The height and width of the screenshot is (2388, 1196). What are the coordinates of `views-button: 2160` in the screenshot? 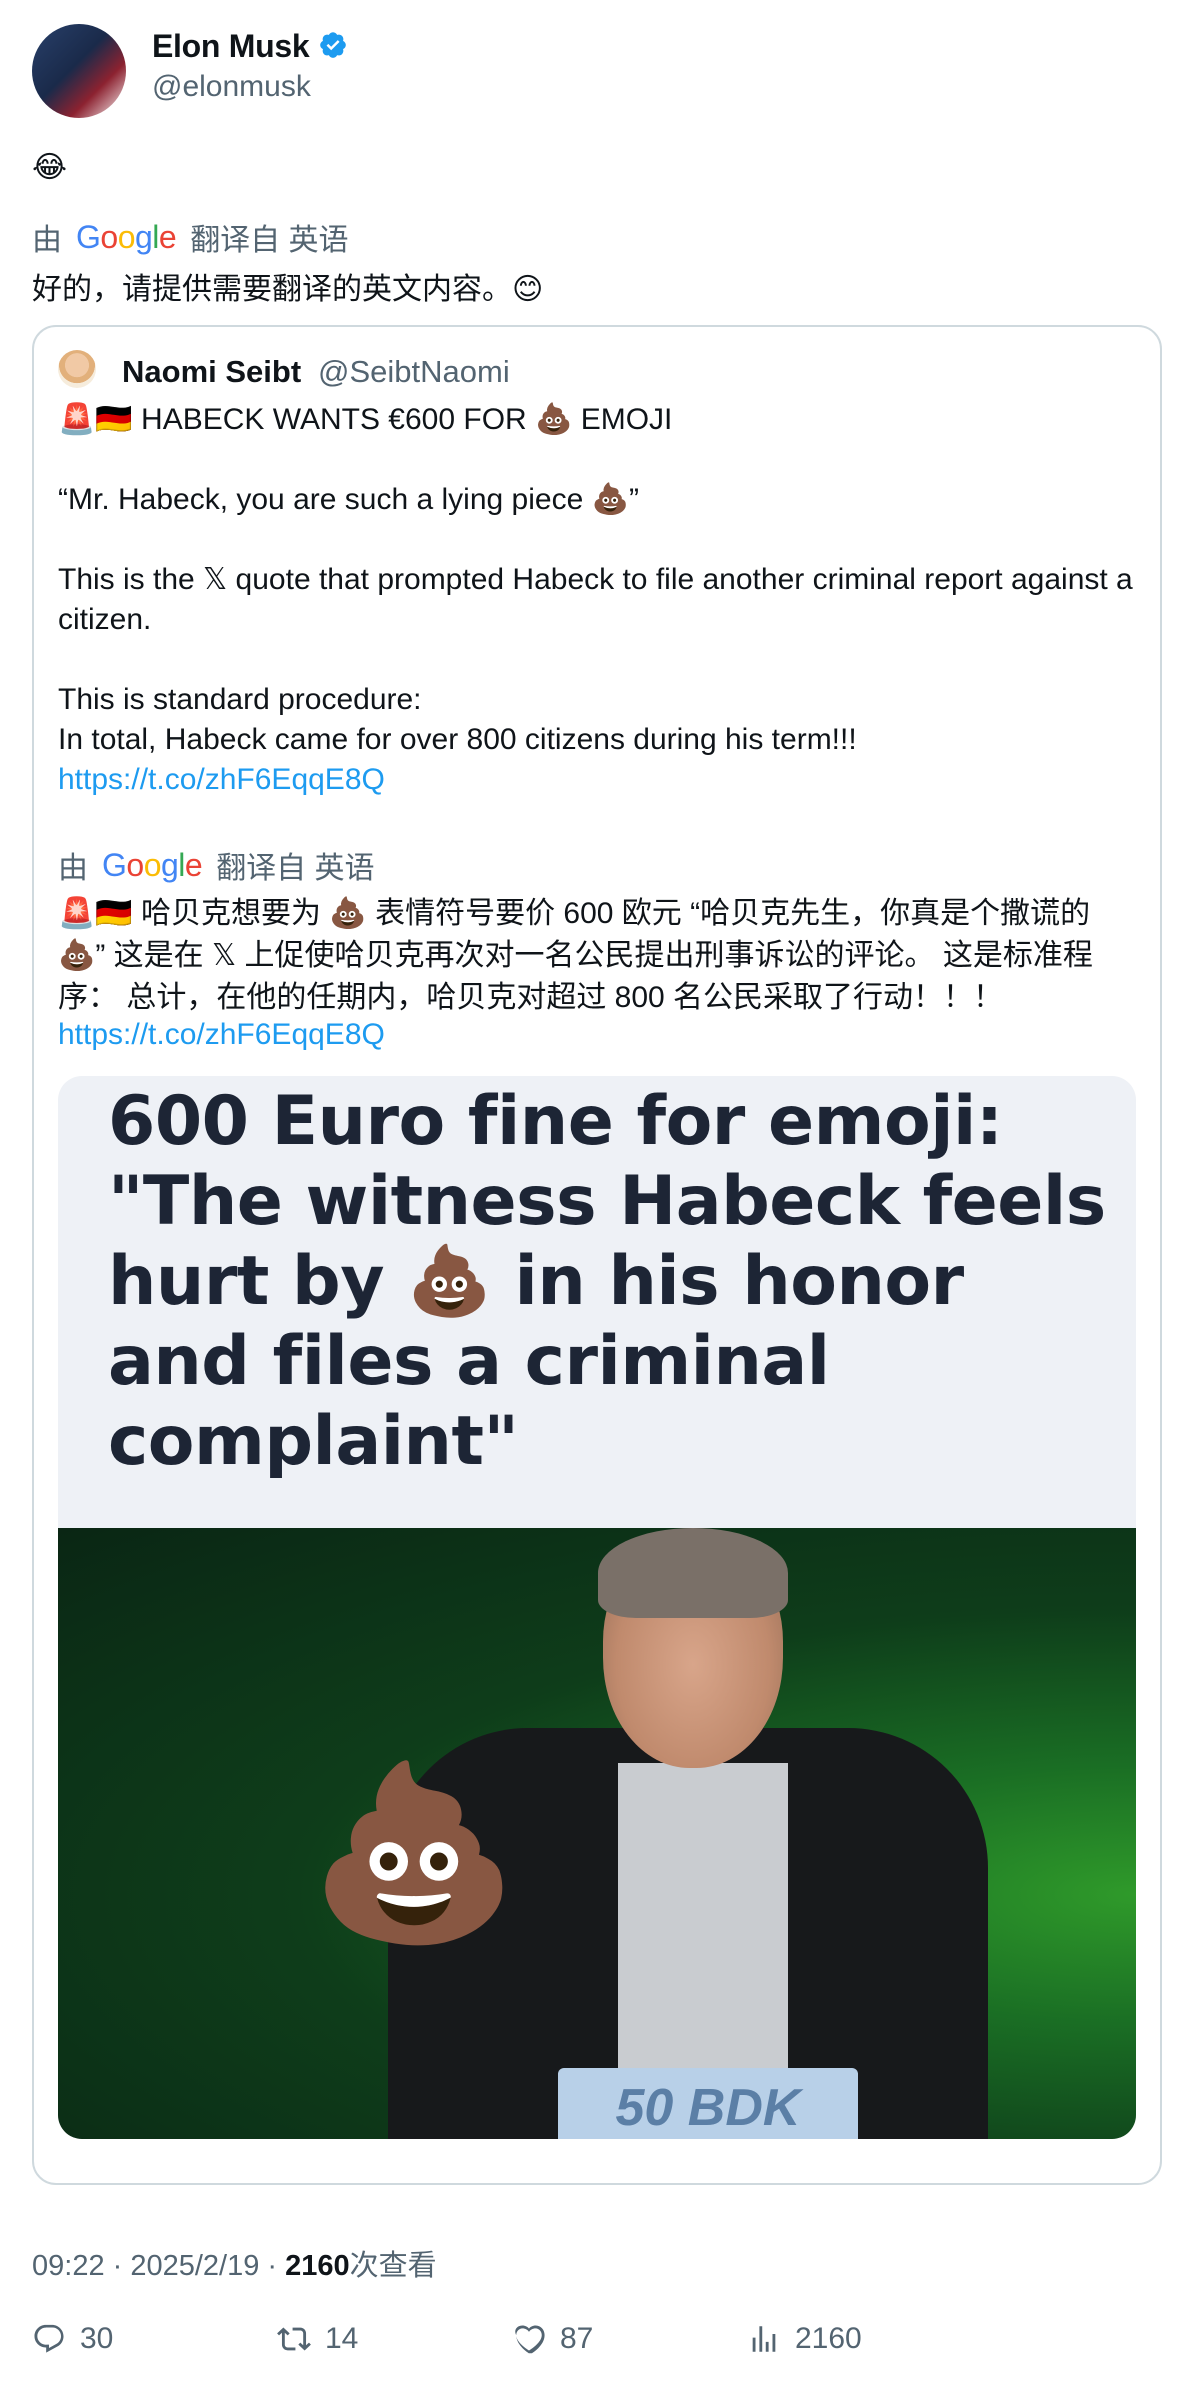 It's located at (804, 2339).